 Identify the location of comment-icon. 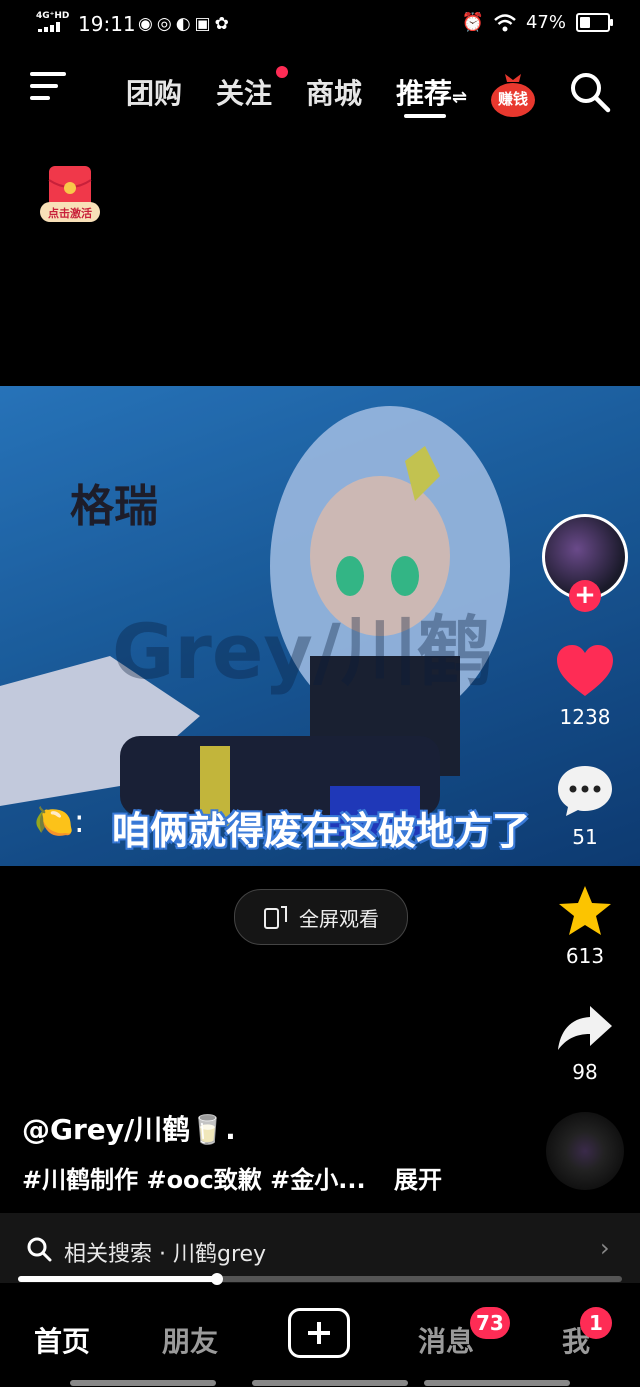
(585, 791).